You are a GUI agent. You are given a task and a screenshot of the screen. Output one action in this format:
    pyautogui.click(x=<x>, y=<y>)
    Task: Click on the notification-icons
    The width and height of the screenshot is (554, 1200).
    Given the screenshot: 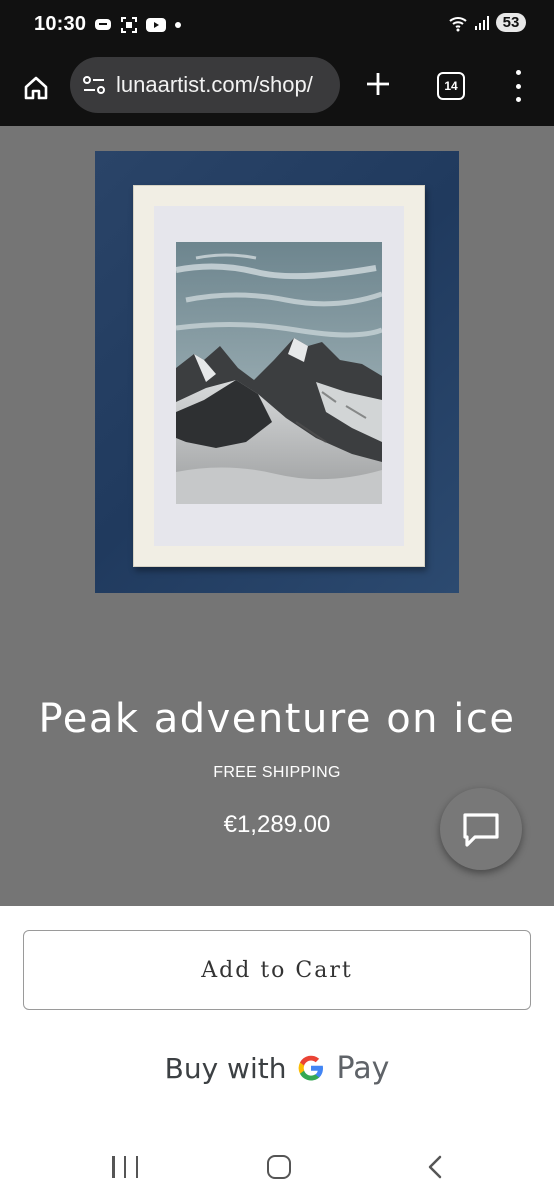 What is the action you would take?
    pyautogui.click(x=138, y=25)
    